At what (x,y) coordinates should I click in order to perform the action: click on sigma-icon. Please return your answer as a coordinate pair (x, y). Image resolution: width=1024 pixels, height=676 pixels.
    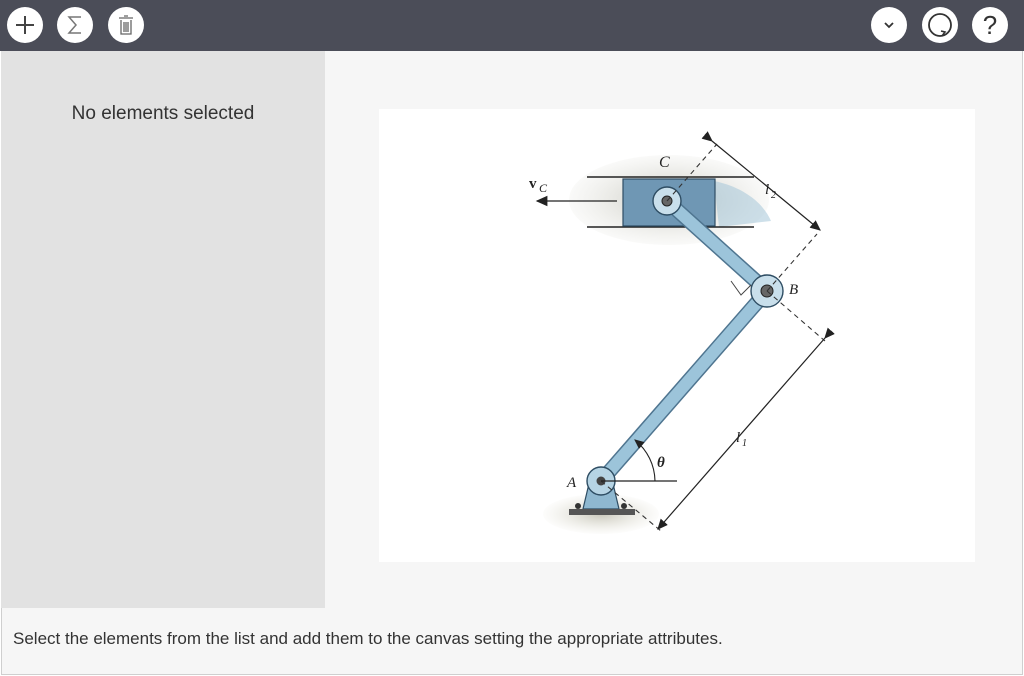
    Looking at the image, I should click on (74, 25).